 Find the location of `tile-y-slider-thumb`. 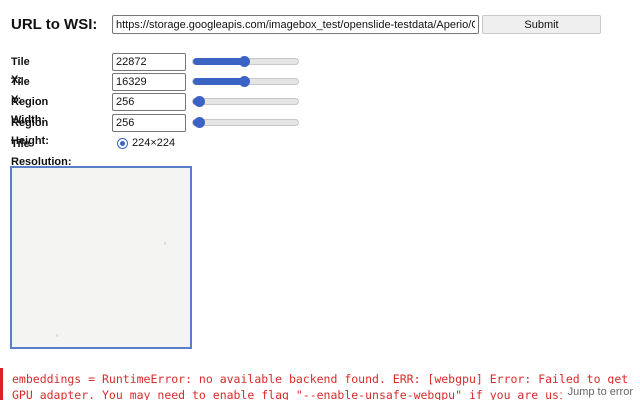

tile-y-slider-thumb is located at coordinates (245, 81).